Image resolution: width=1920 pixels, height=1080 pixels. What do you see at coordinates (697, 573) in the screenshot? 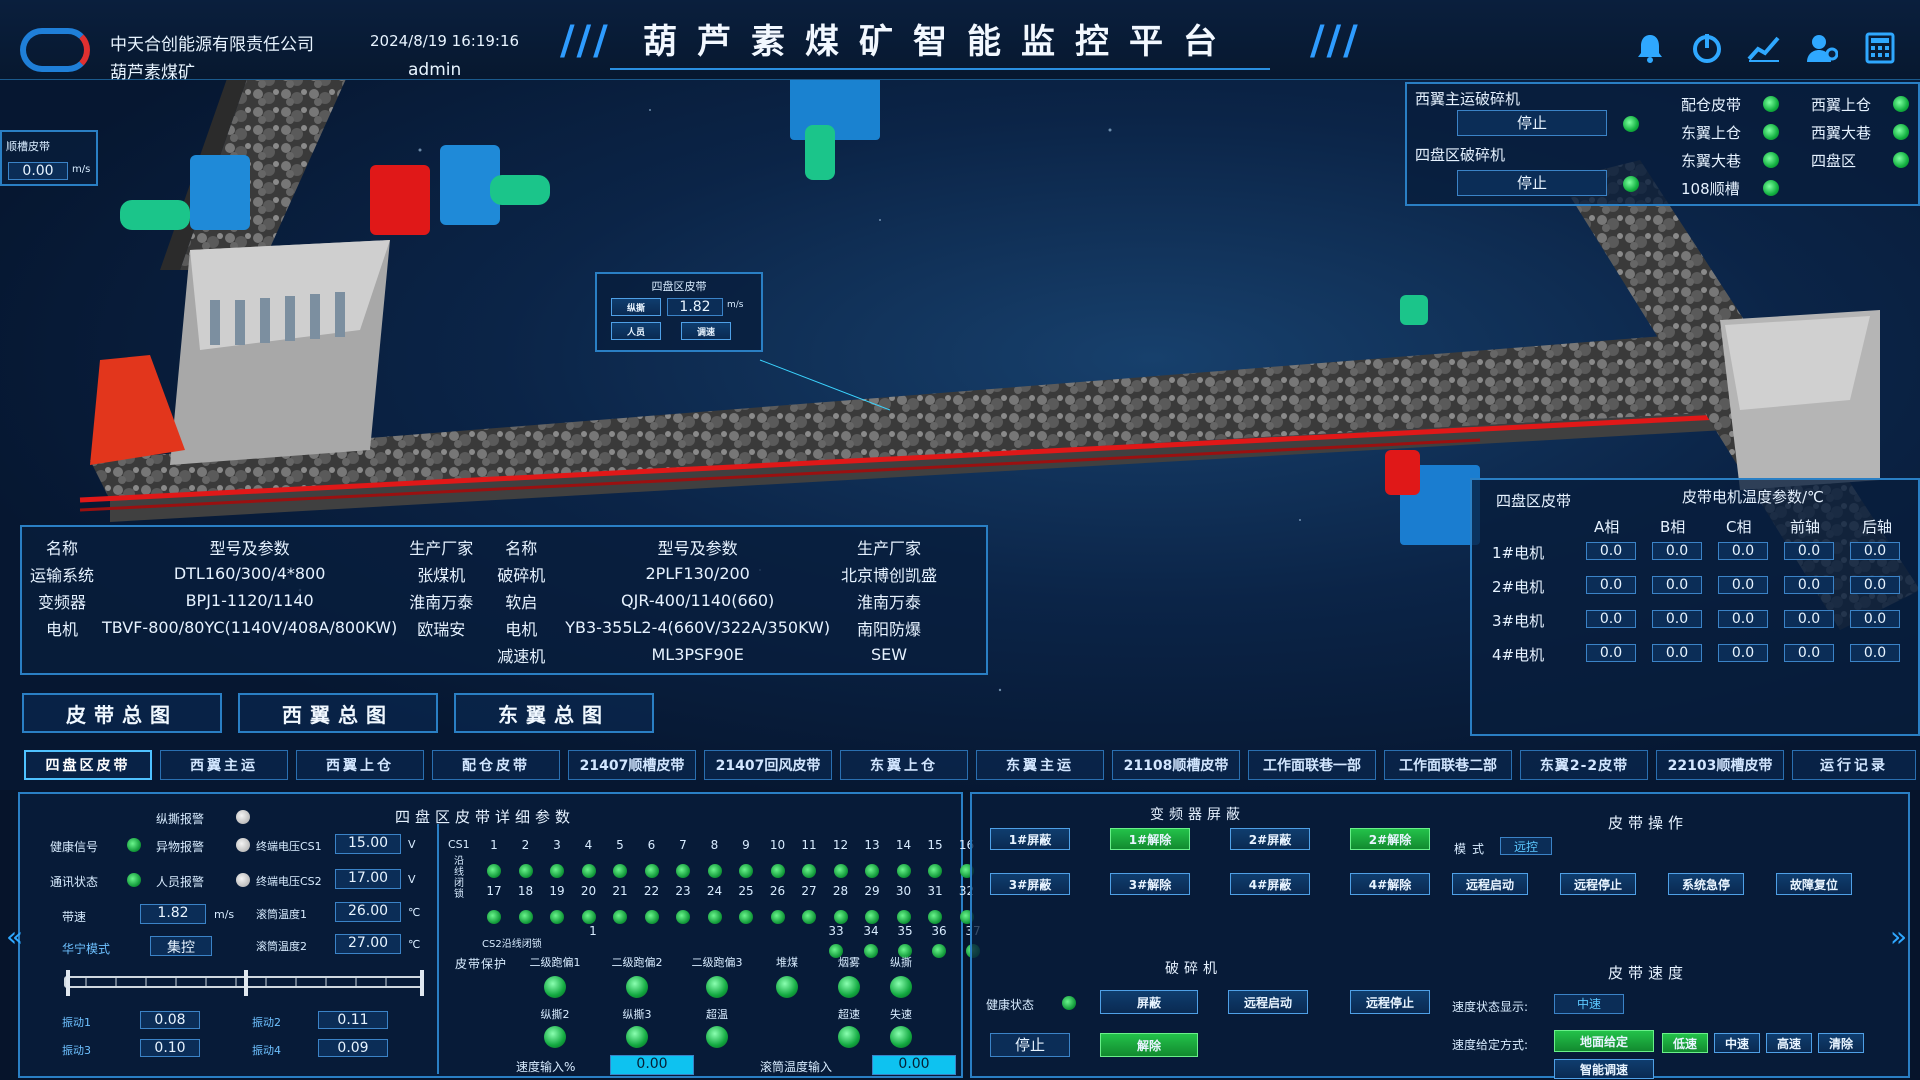
I see `table-cell: 2PLF130/200` at bounding box center [697, 573].